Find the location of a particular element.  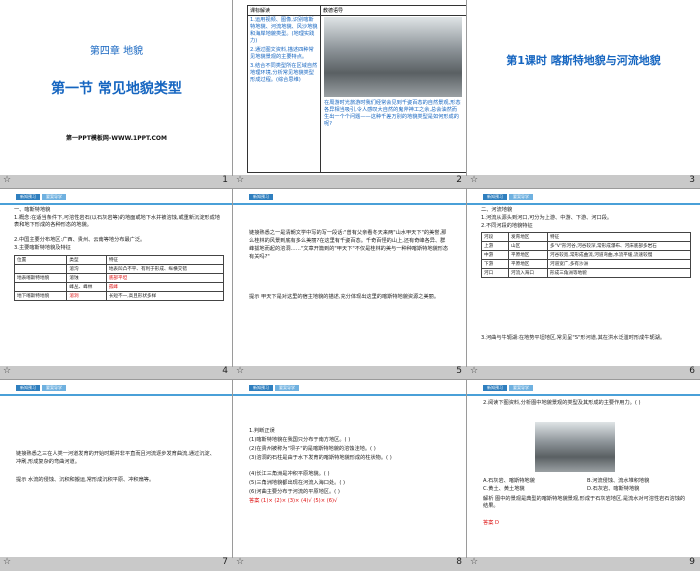

slide-cell-3: 第1课时 喀斯特地貌与河流地貌 ☆ 3 is located at coordinates (583, 94).